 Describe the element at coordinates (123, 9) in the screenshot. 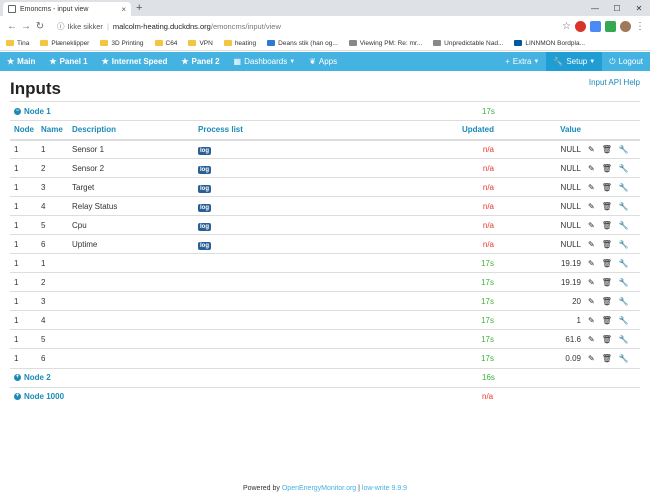

I see `close-tab-icon: ×` at that location.